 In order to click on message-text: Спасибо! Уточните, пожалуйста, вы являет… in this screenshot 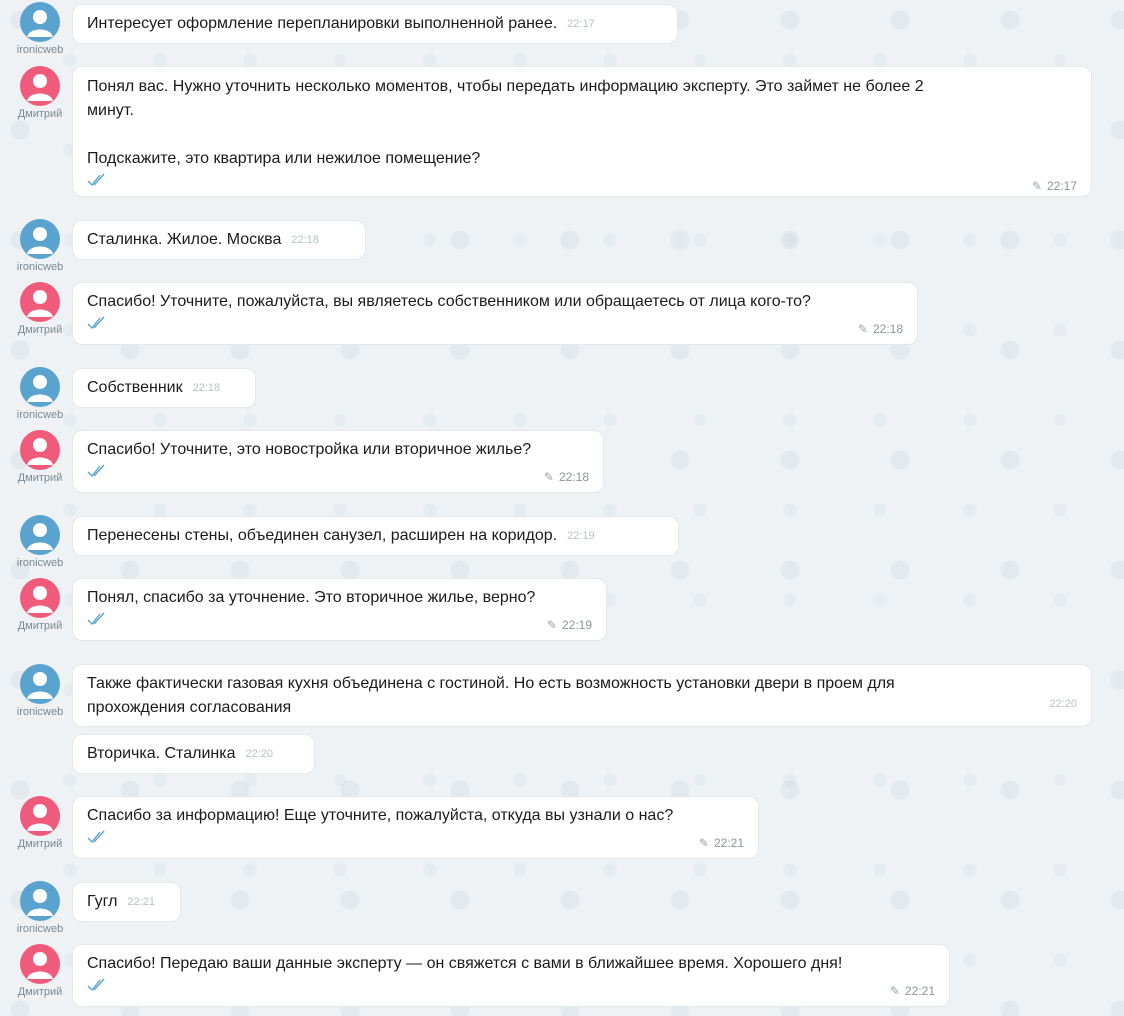, I will do `click(449, 301)`.